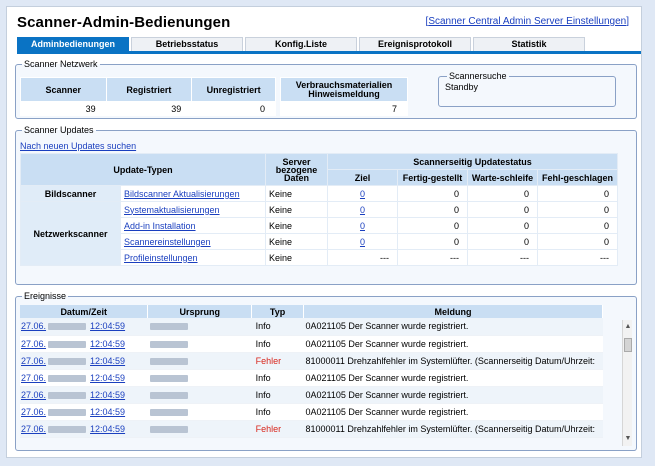 The image size is (655, 466). What do you see at coordinates (233, 108) in the screenshot?
I see `value-unregistered-count: 0` at bounding box center [233, 108].